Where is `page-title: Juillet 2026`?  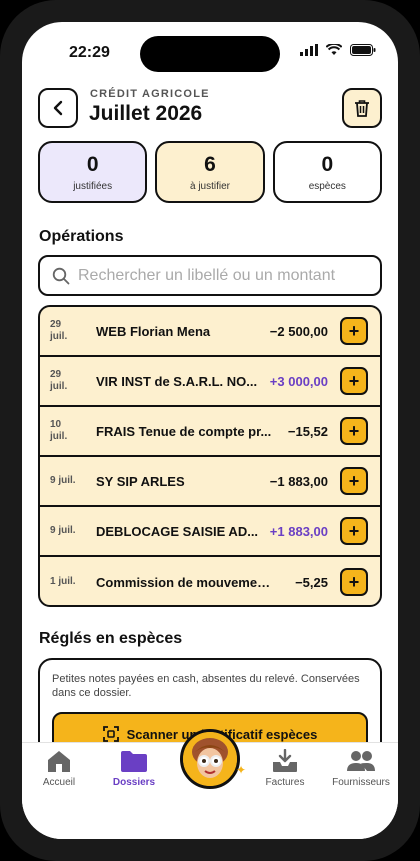 page-title: Juillet 2026 is located at coordinates (146, 113).